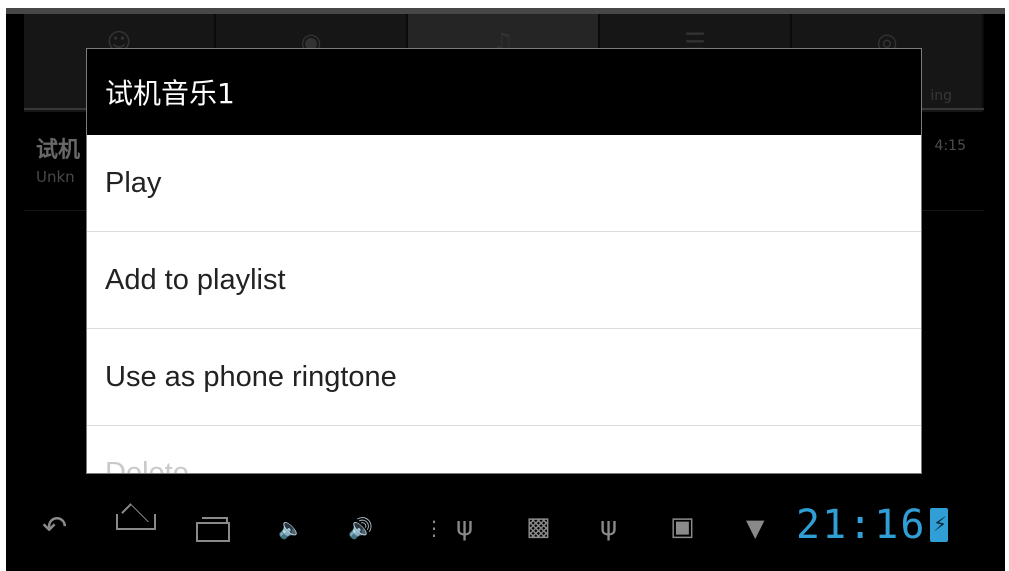 This screenshot has width=1009, height=571. Describe the element at coordinates (290, 528) in the screenshot. I see `volume-down-icon: 🔈` at that location.